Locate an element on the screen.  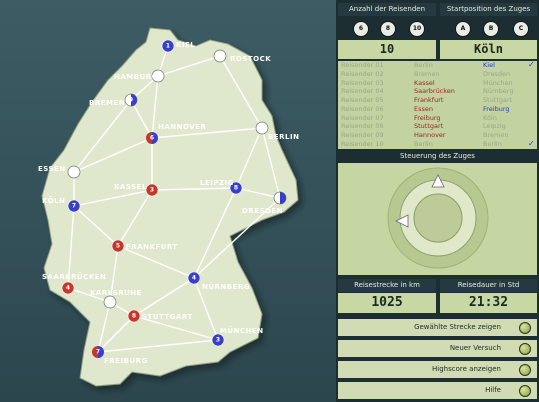
steering-wheel is located at coordinates (438, 218).